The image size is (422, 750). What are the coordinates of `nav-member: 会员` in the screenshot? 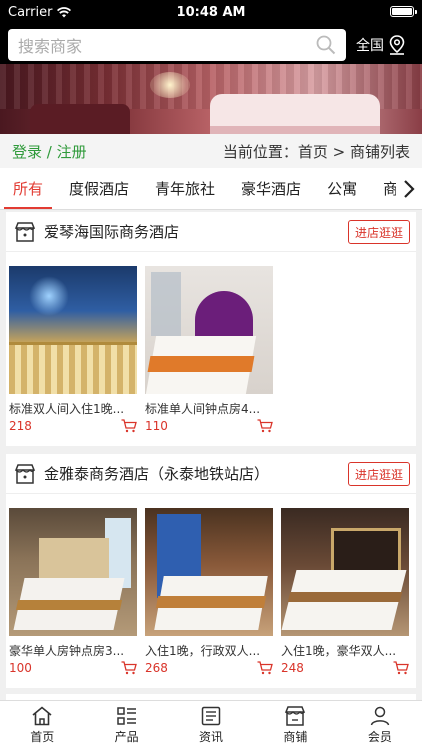 It's located at (380, 725).